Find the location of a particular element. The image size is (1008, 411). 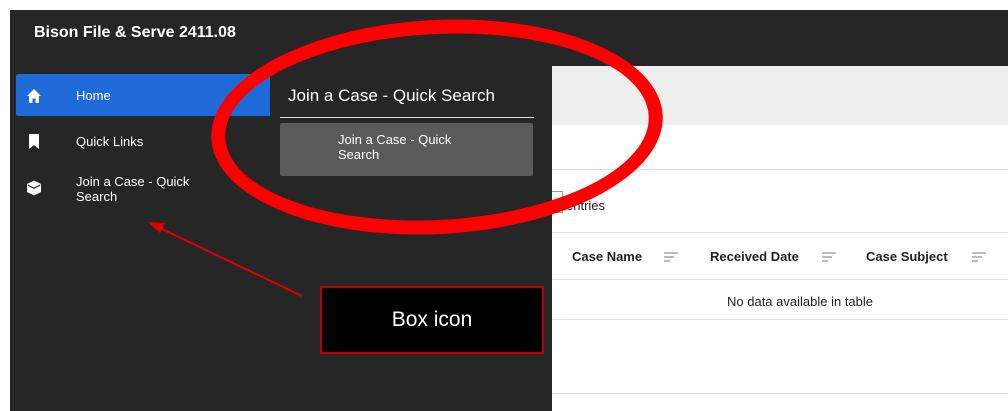

callout-text: Box icon is located at coordinates (432, 319).